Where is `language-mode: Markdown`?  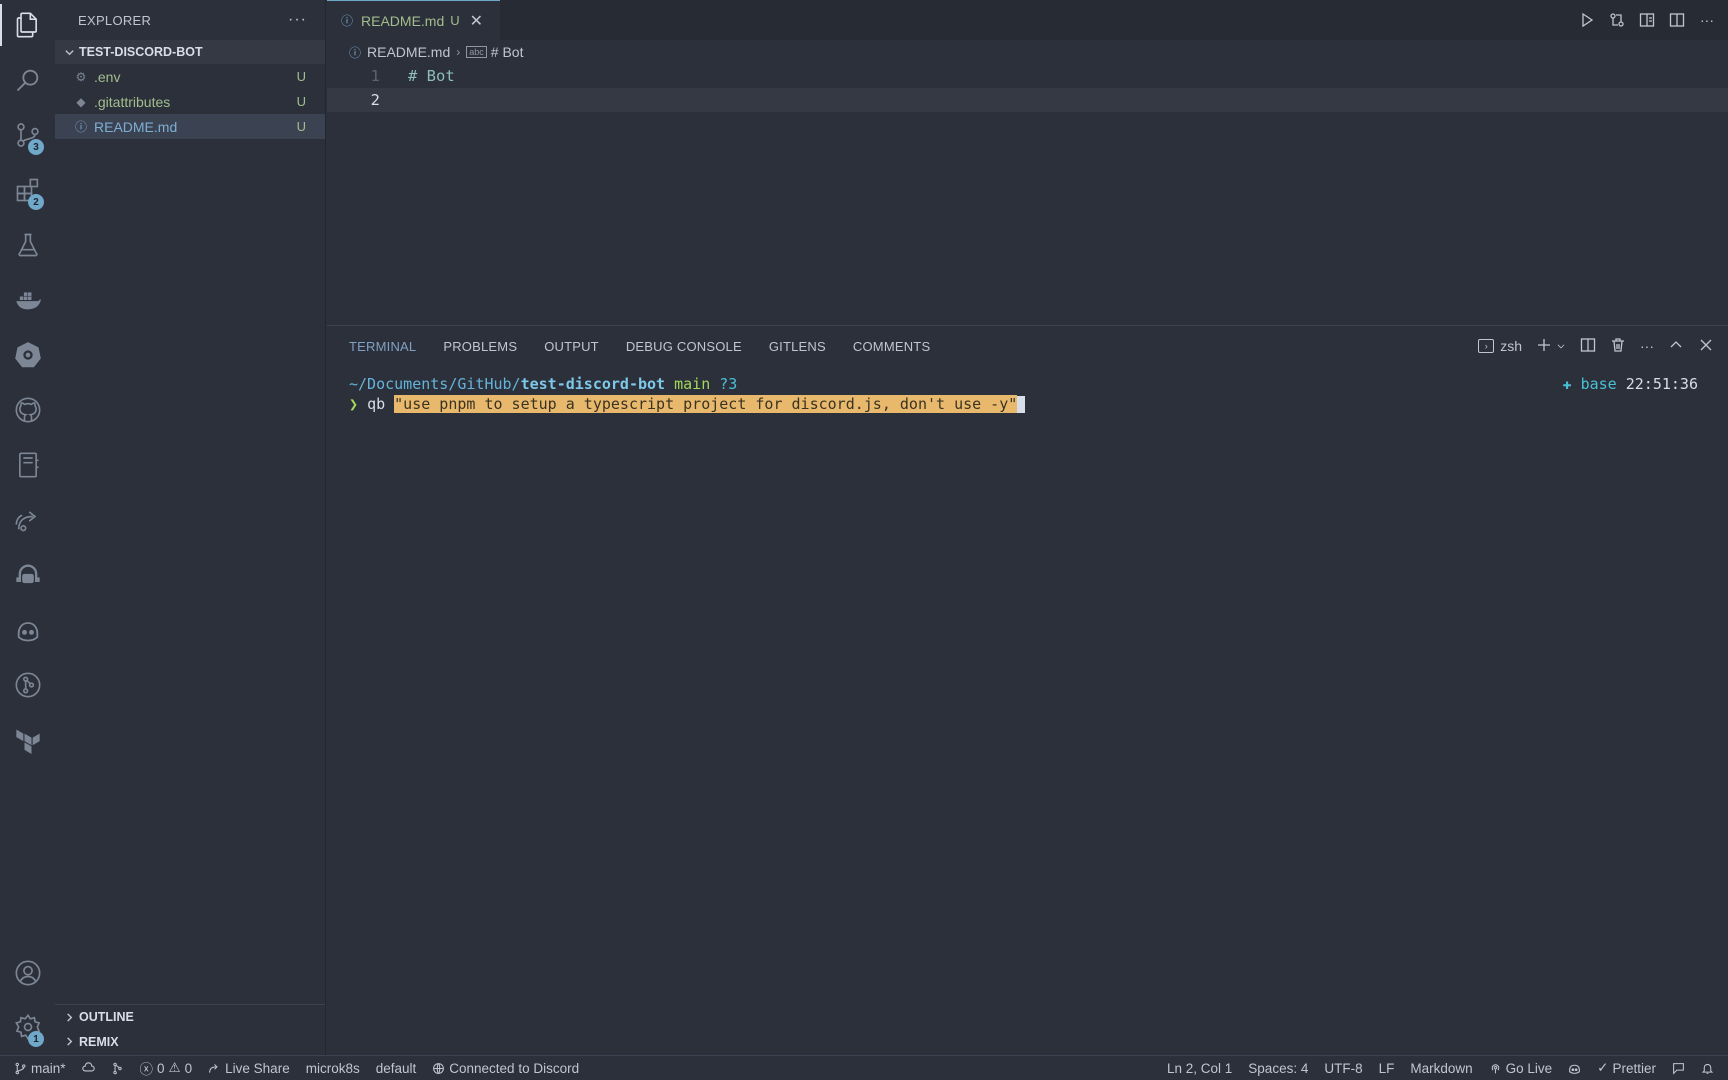
language-mode: Markdown is located at coordinates (1441, 1068).